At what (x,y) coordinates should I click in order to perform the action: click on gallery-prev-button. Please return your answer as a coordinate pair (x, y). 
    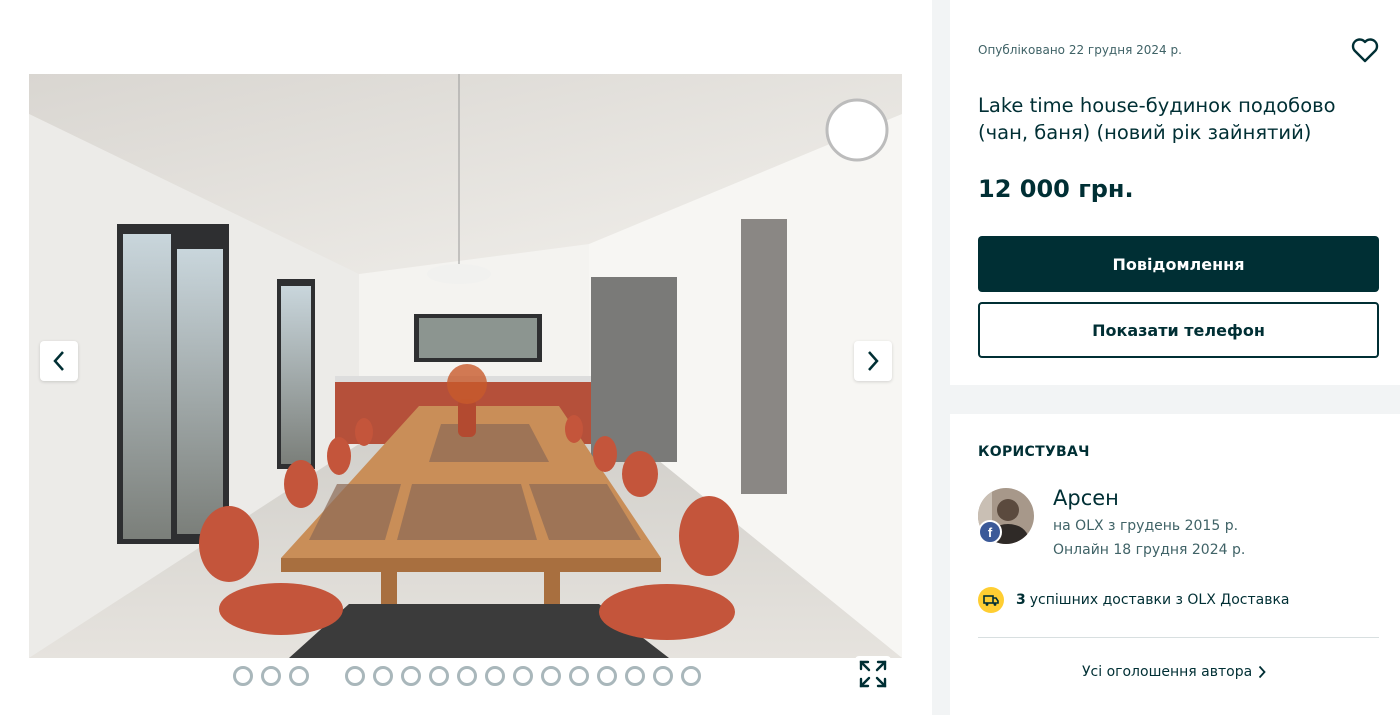
    Looking at the image, I should click on (59, 361).